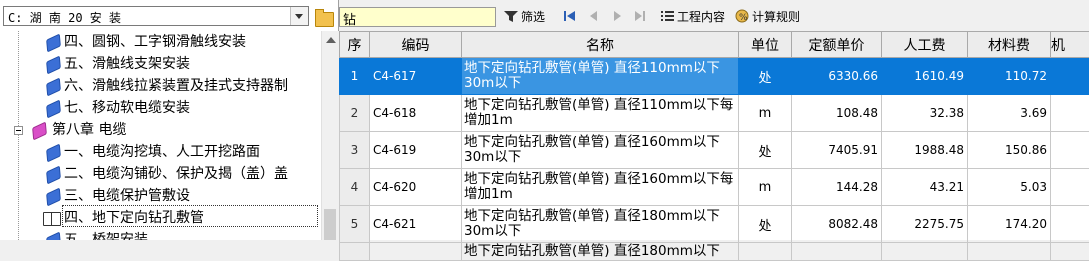 This screenshot has height=261, width=1089. I want to click on code-cell: C4-617, so click(416, 76).